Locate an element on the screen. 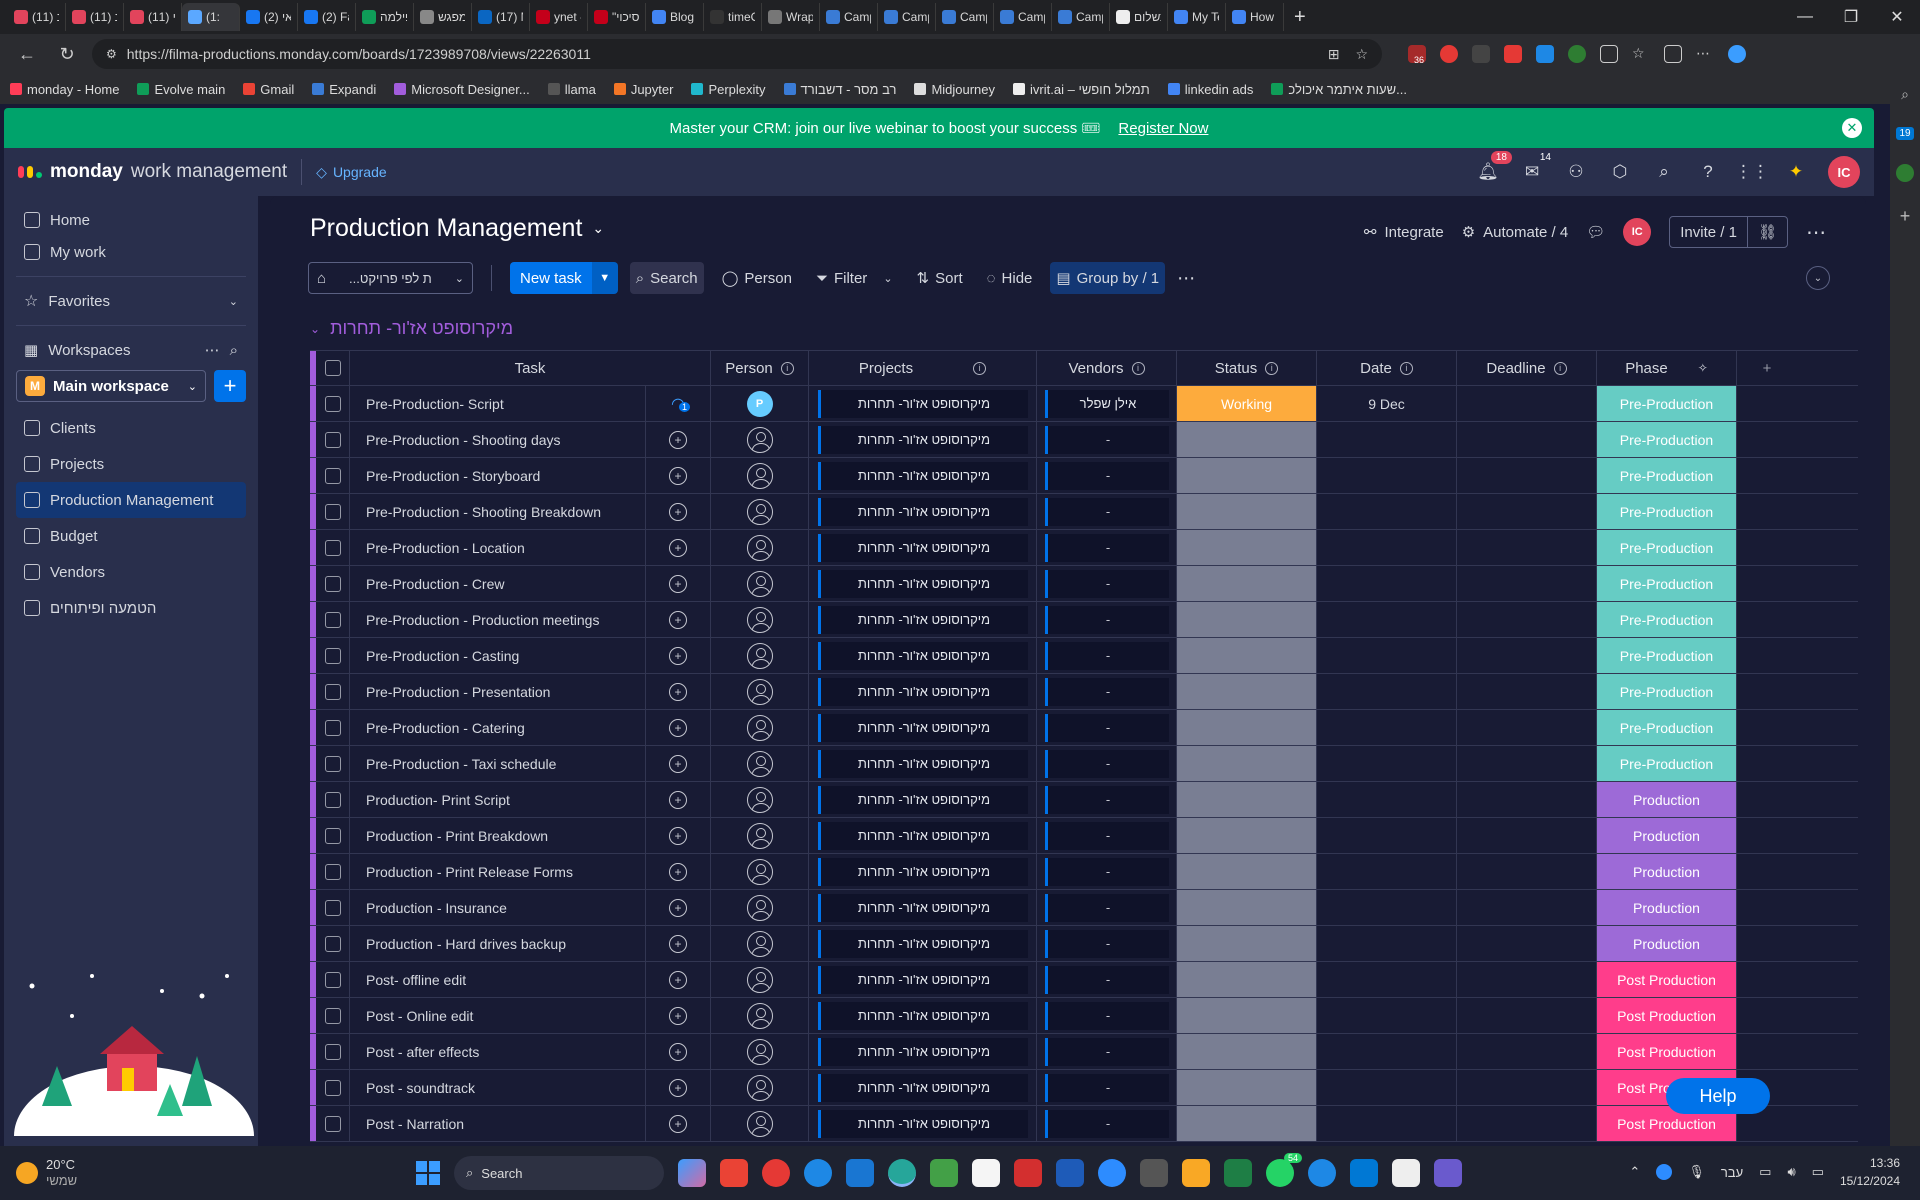 The width and height of the screenshot is (1920, 1200). browser-tab: תשלום is located at coordinates (1139, 17).